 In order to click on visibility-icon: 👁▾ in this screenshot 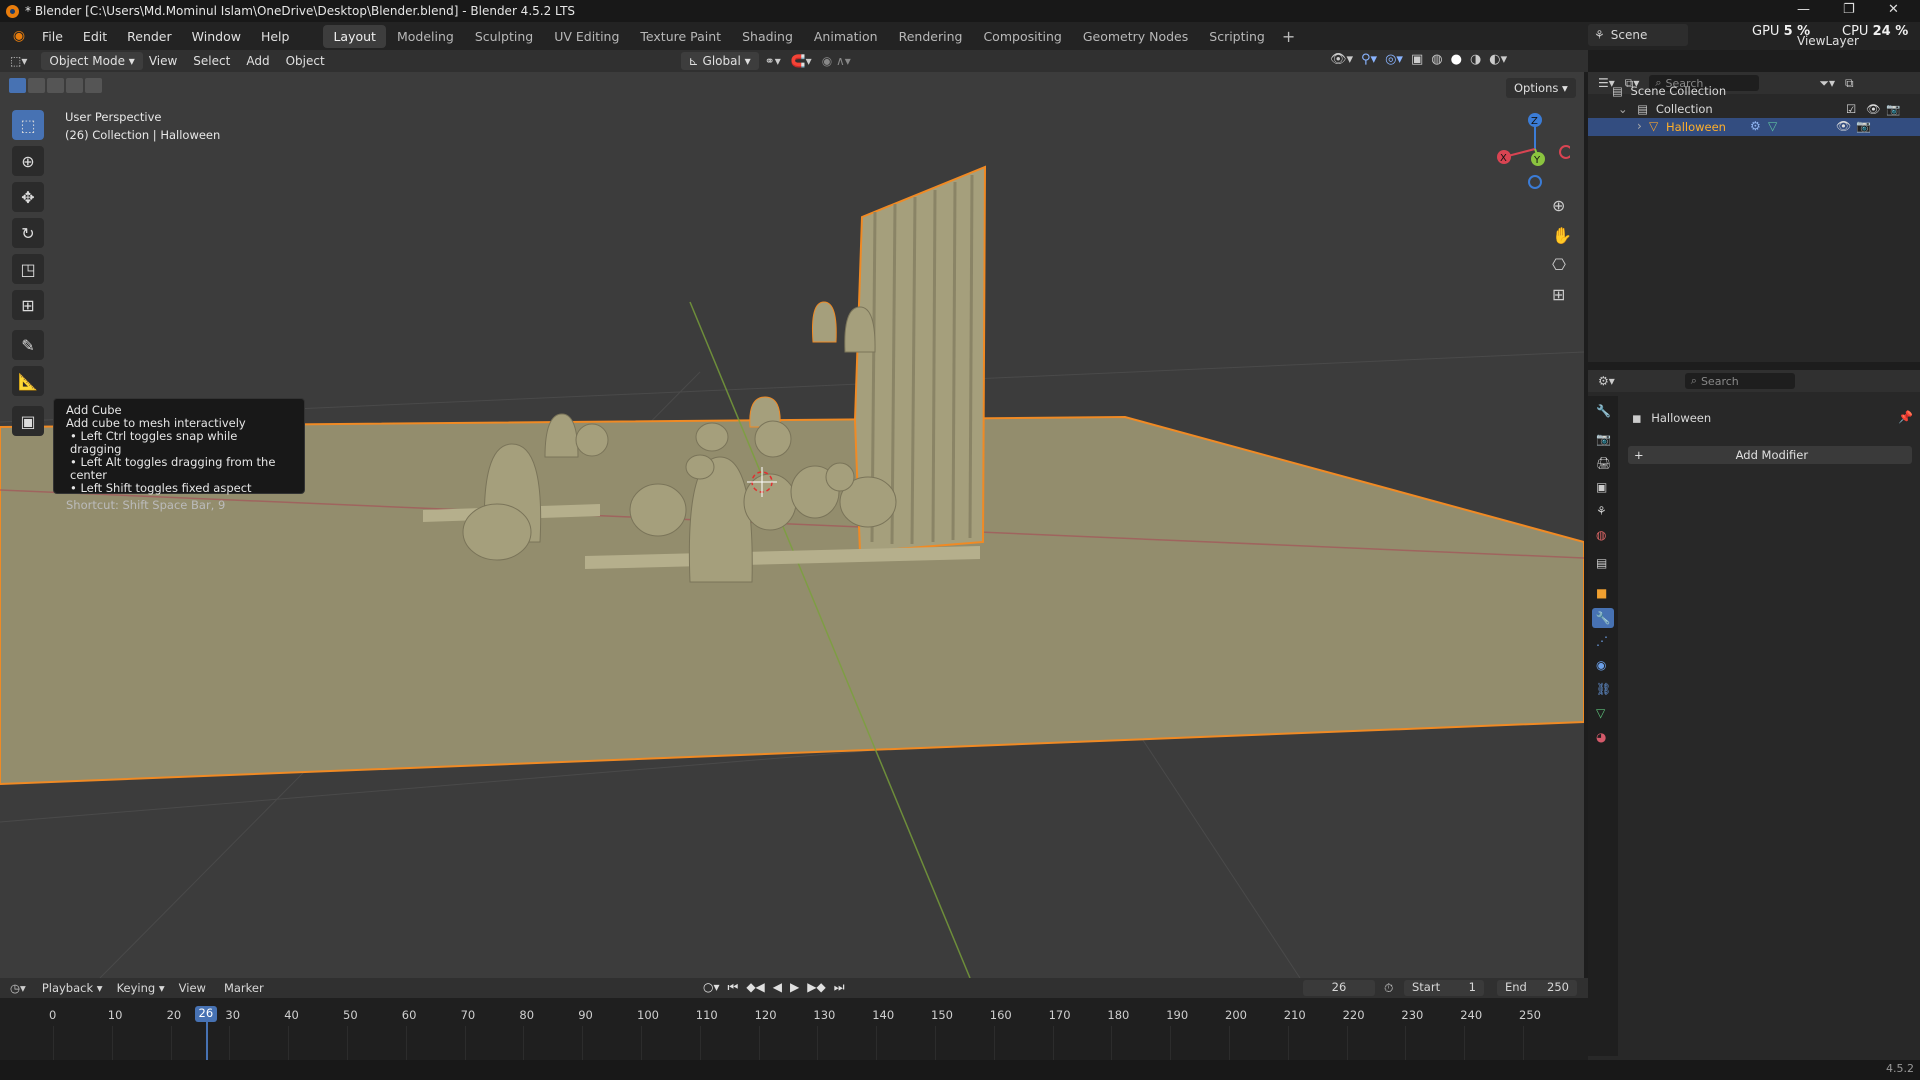, I will do `click(1341, 59)`.